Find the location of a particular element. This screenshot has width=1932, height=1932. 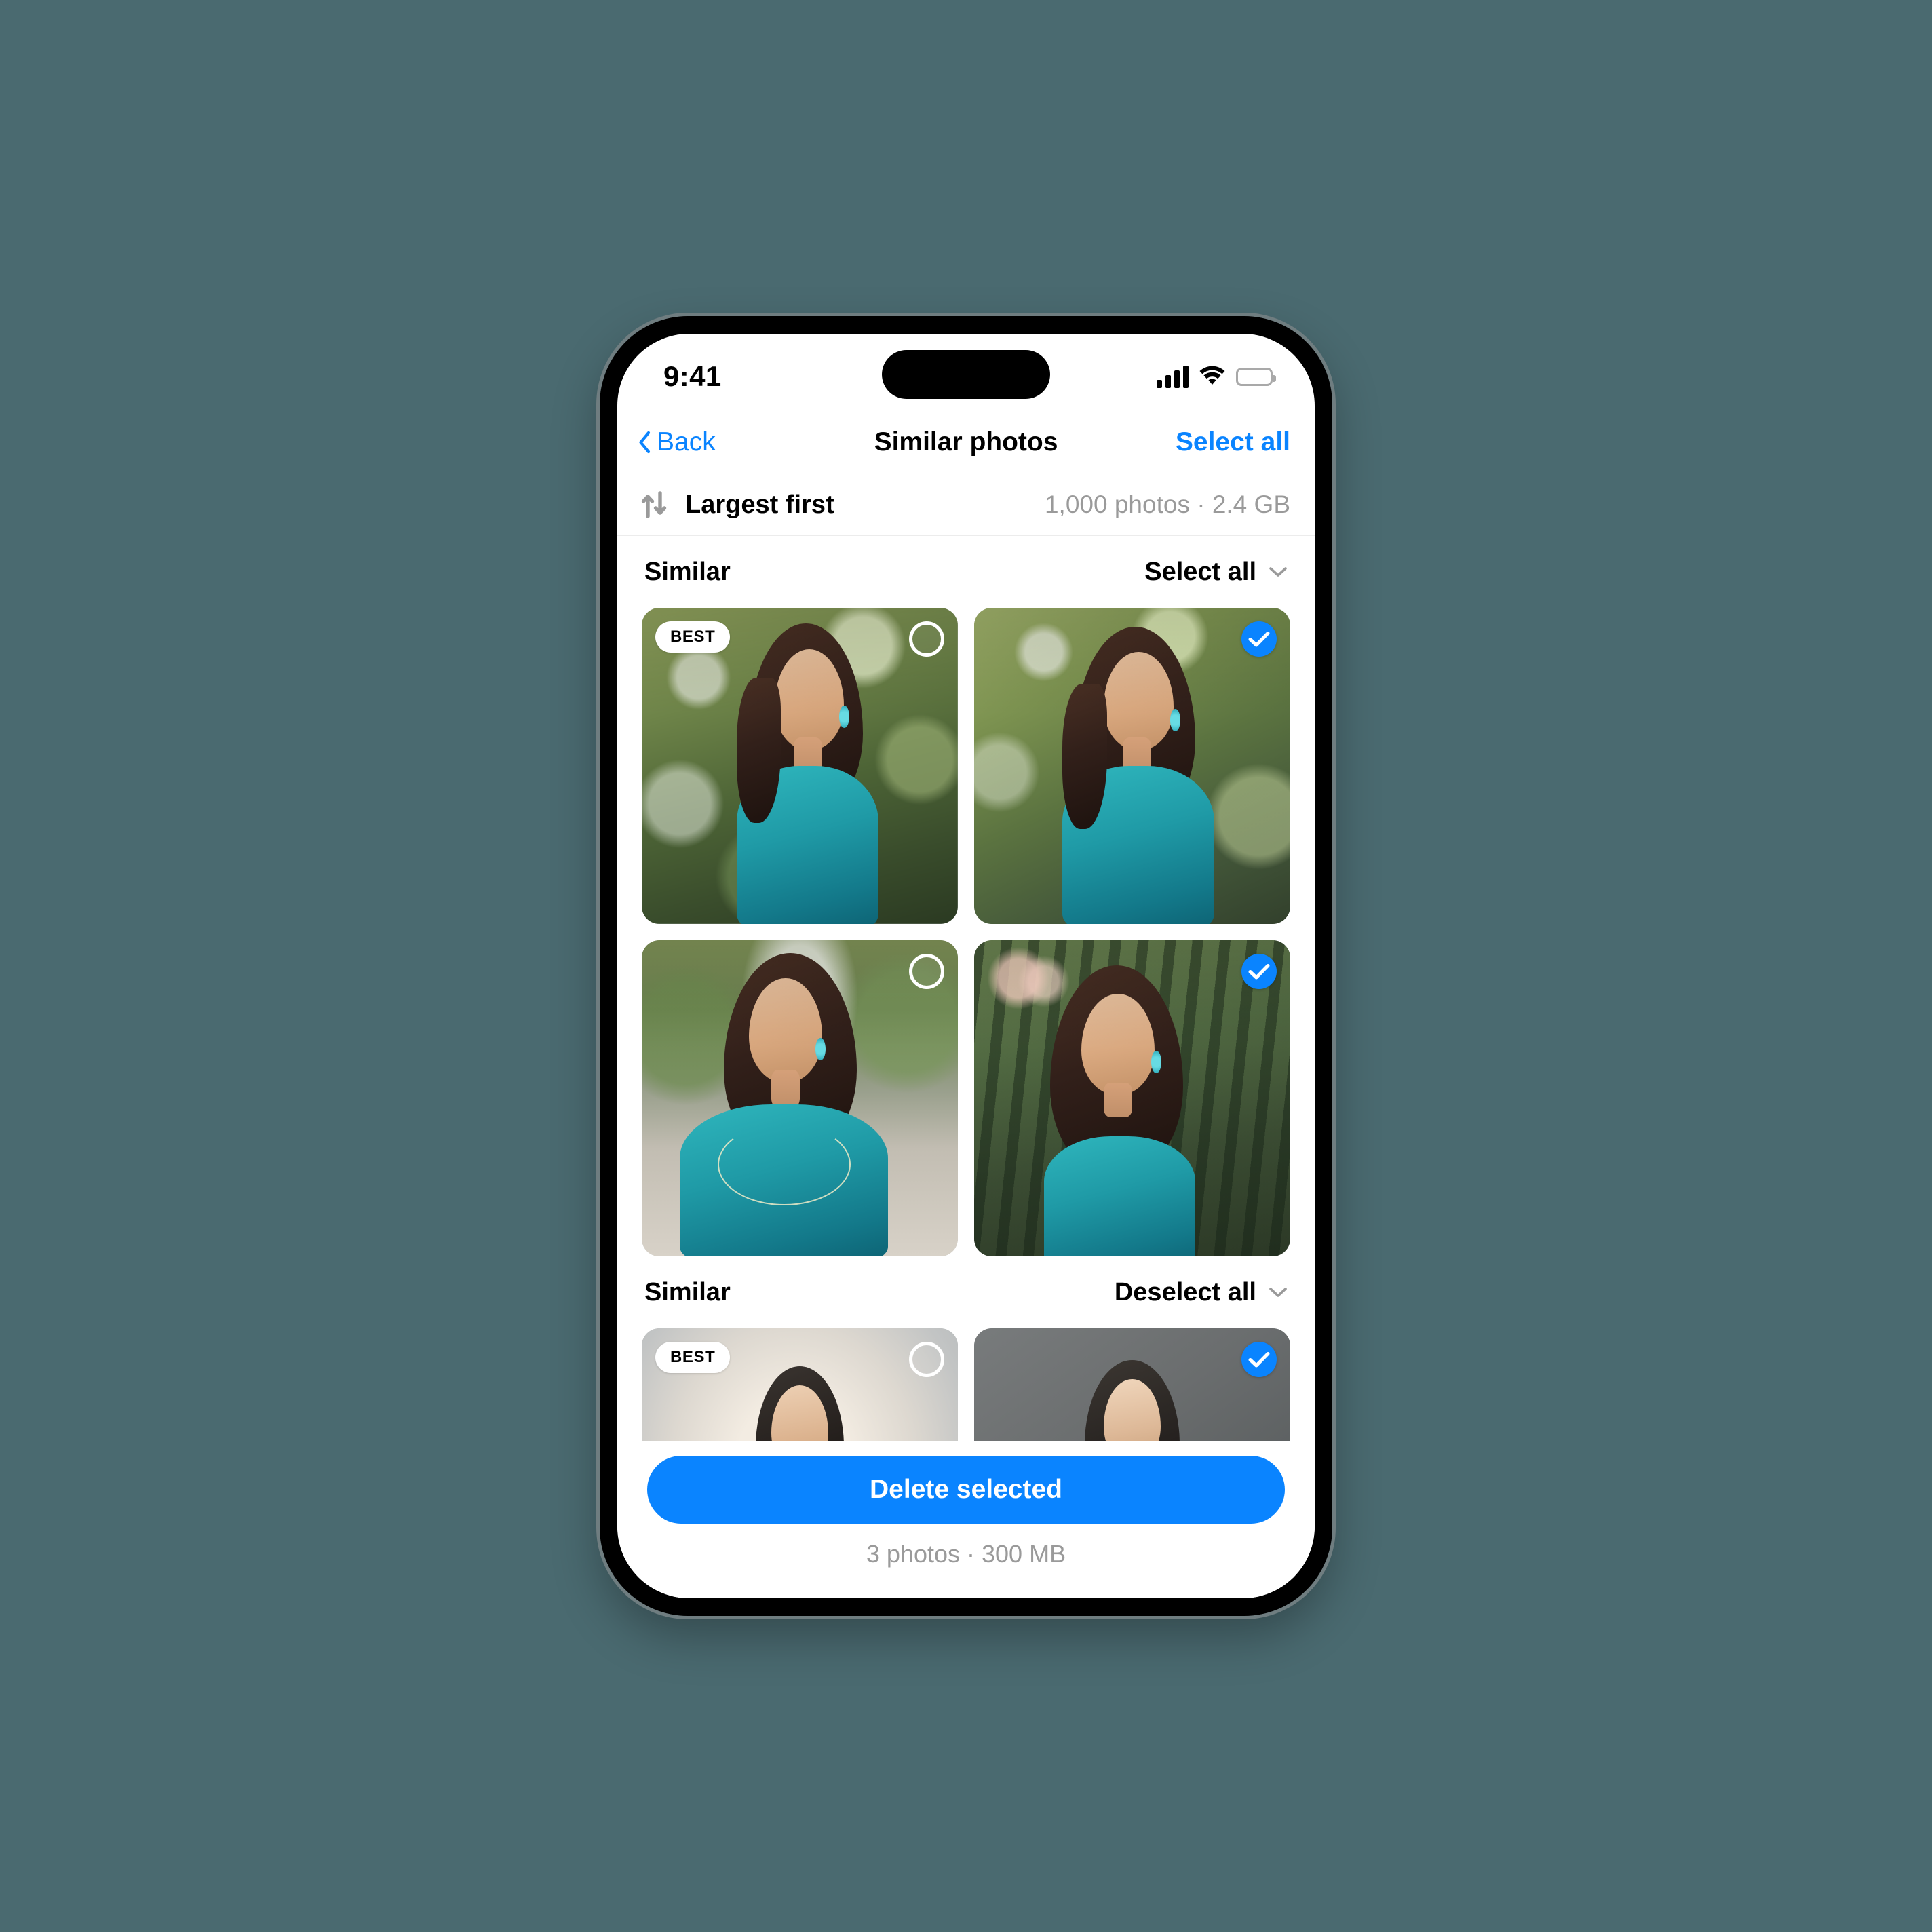

delete-selected-button: Delete selected is located at coordinates (966, 1490).